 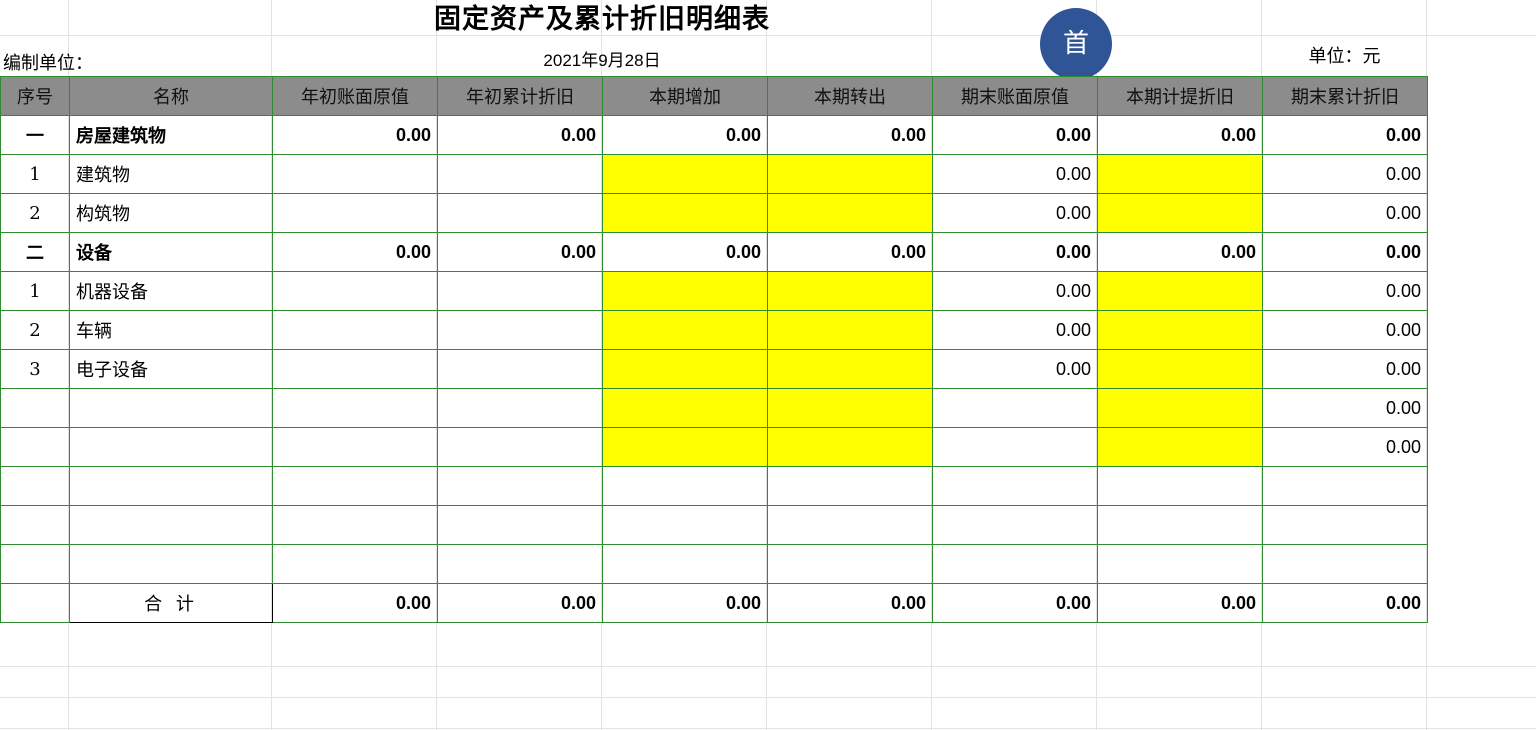 I want to click on row-index: 一, so click(x=35, y=135).